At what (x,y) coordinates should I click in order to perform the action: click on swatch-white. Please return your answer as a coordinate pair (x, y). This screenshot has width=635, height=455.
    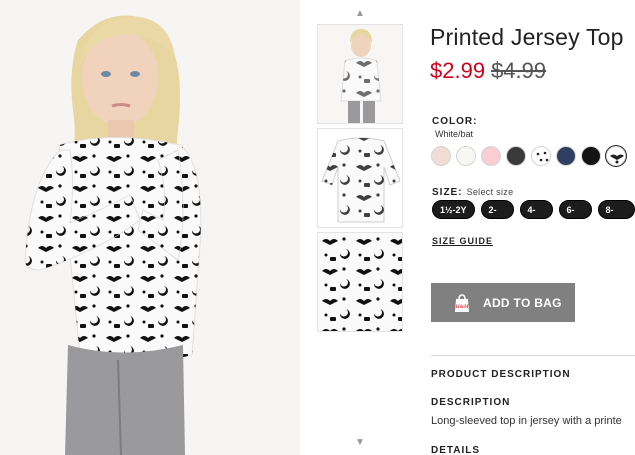
    Looking at the image, I should click on (466, 156).